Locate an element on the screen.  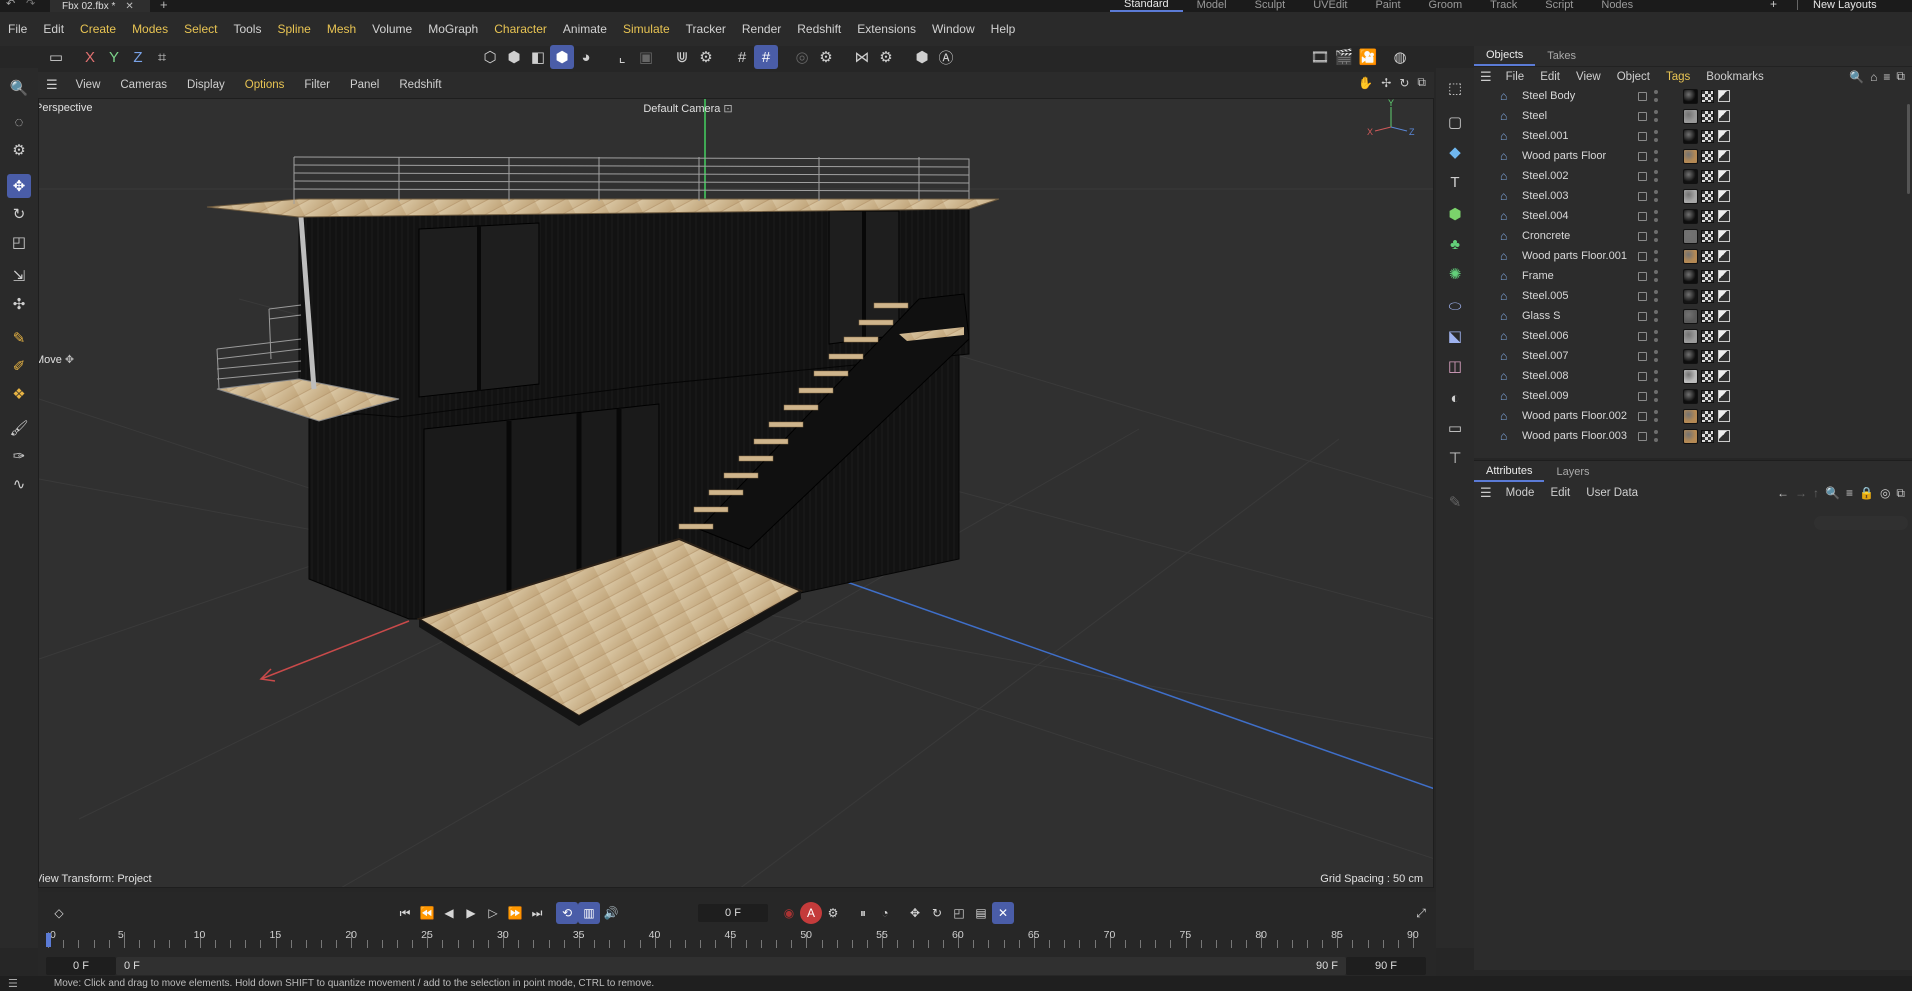
next-frame-icon: ▷ is located at coordinates (493, 913).